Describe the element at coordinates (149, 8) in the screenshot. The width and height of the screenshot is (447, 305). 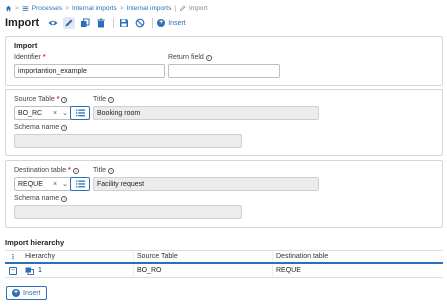
I see `breadcrumb-internal-imports-2: Internal imports` at that location.